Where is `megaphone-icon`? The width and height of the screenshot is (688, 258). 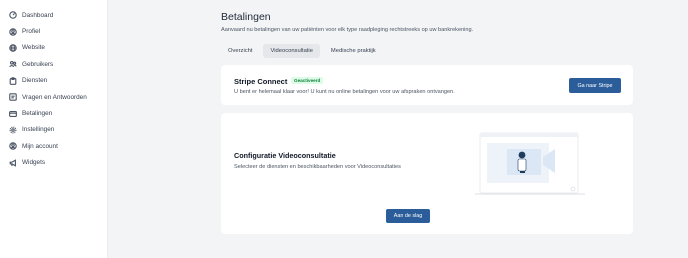 megaphone-icon is located at coordinates (13, 162).